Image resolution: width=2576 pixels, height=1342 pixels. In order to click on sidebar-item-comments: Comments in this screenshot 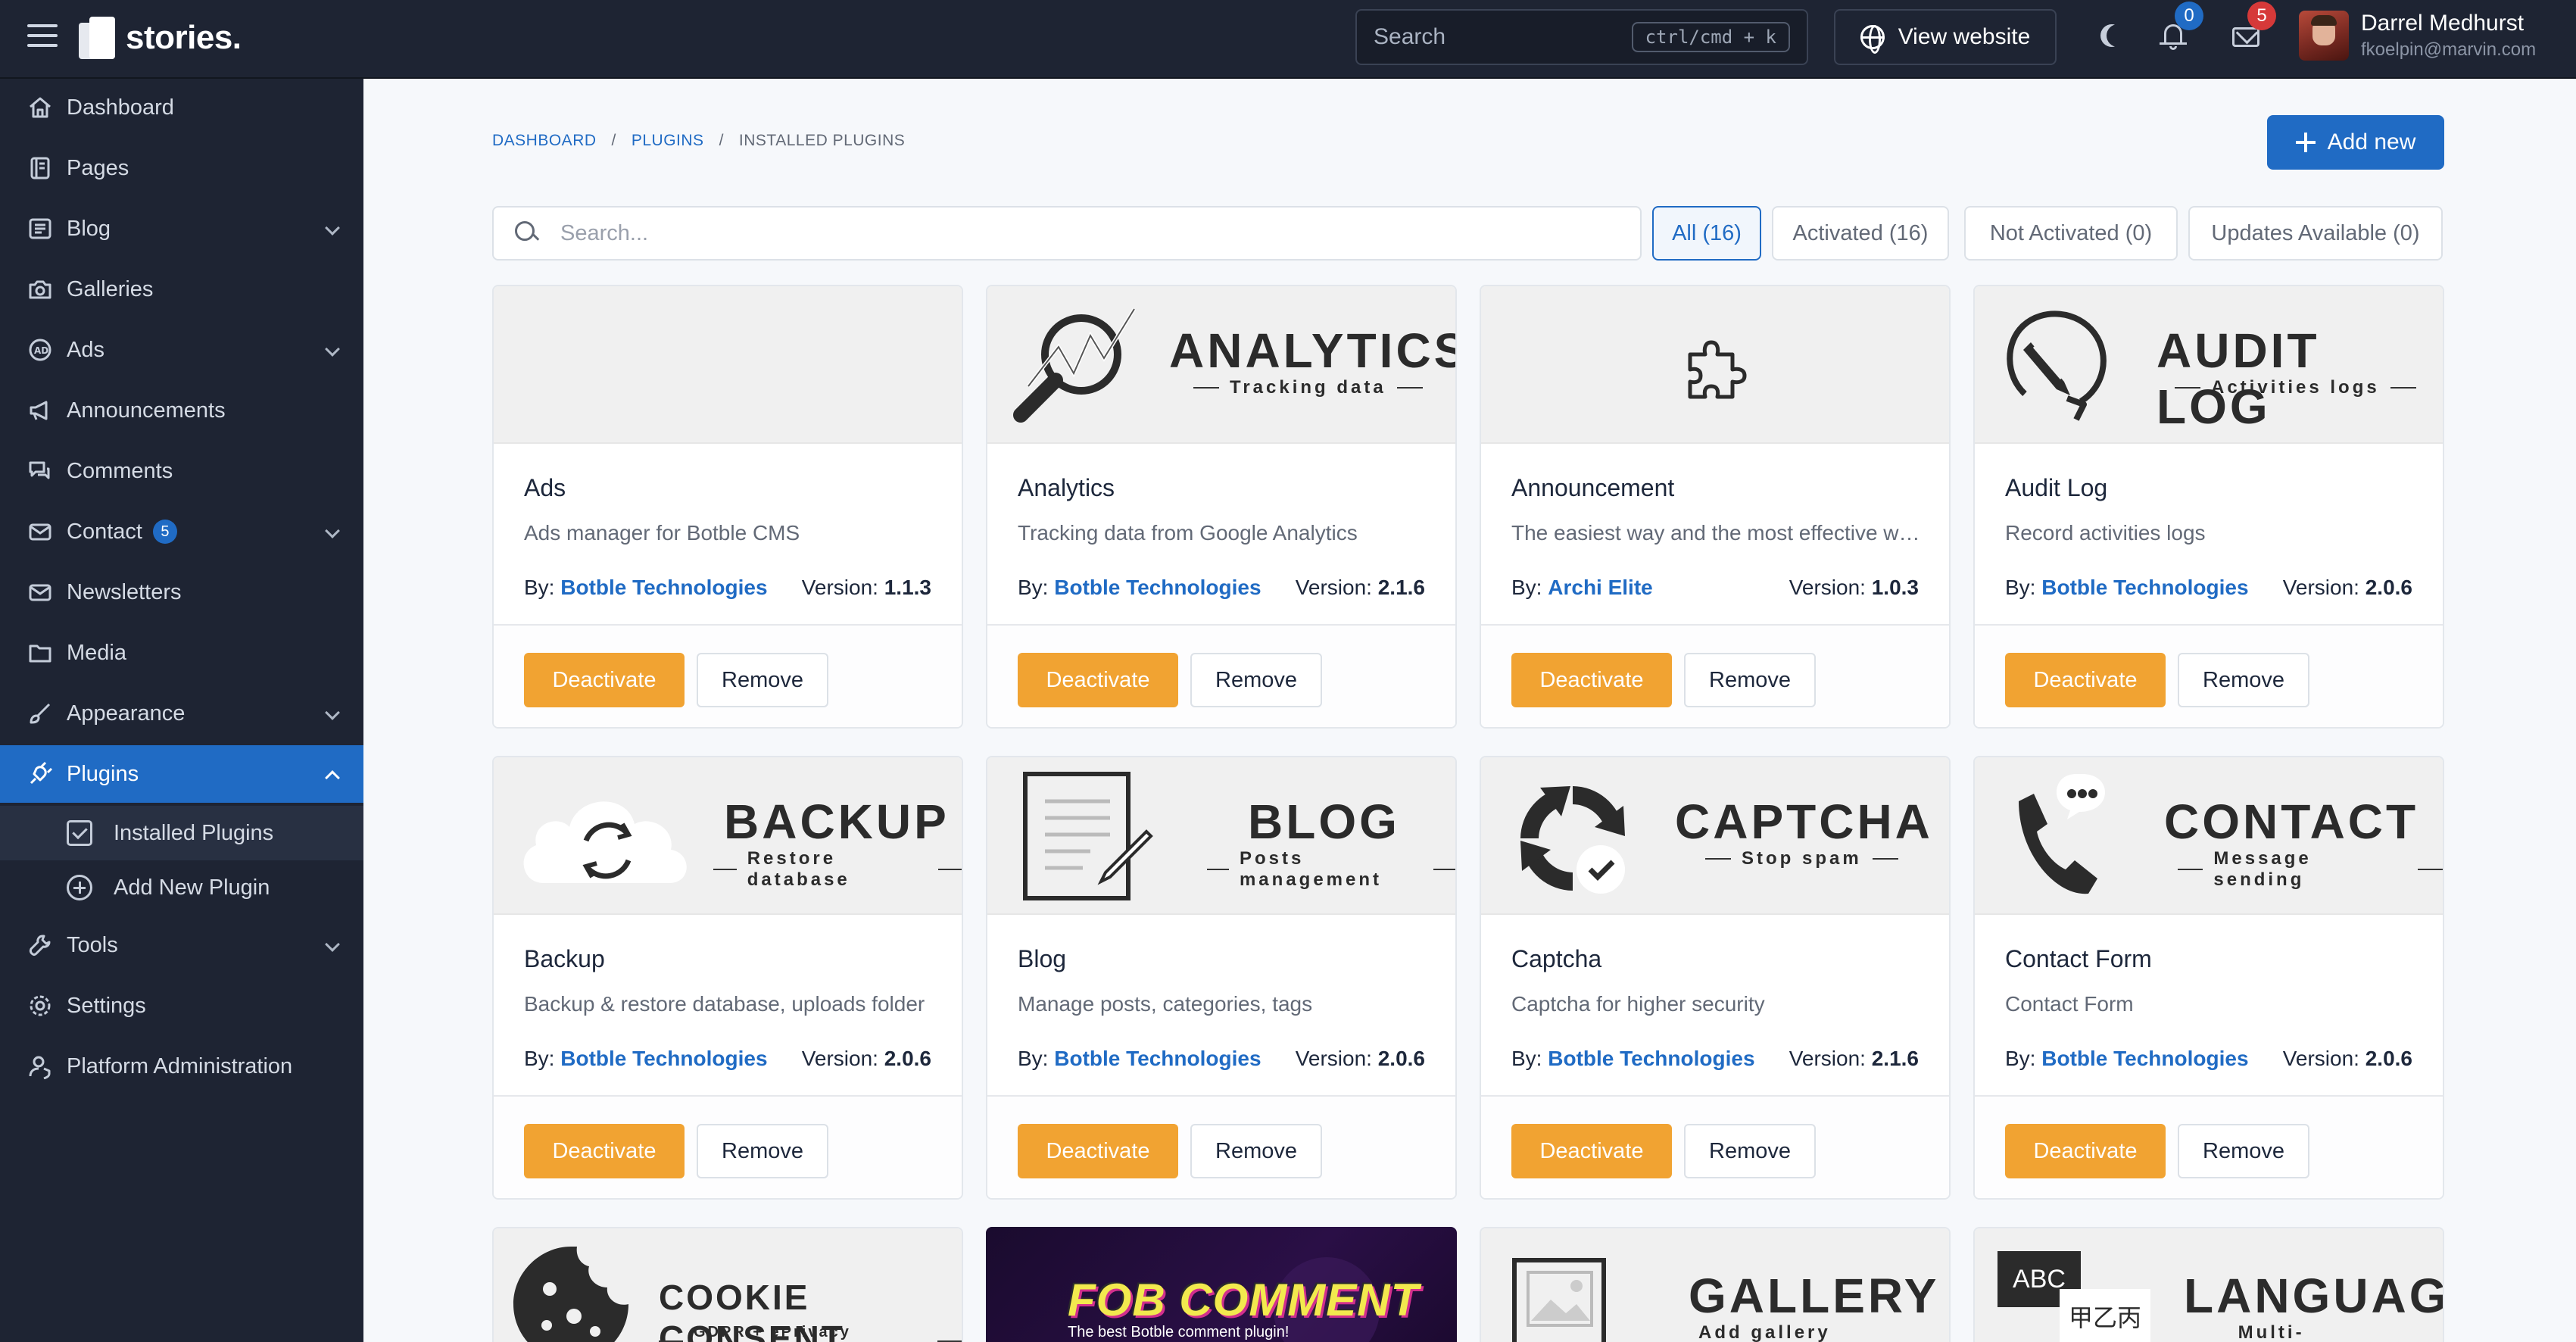, I will do `click(181, 471)`.